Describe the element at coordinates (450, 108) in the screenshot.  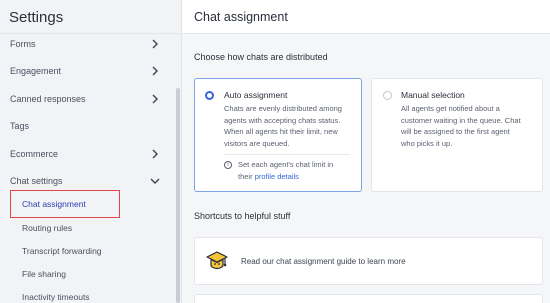
I see `manual-selection-desc-line: All agents get notified about a` at that location.